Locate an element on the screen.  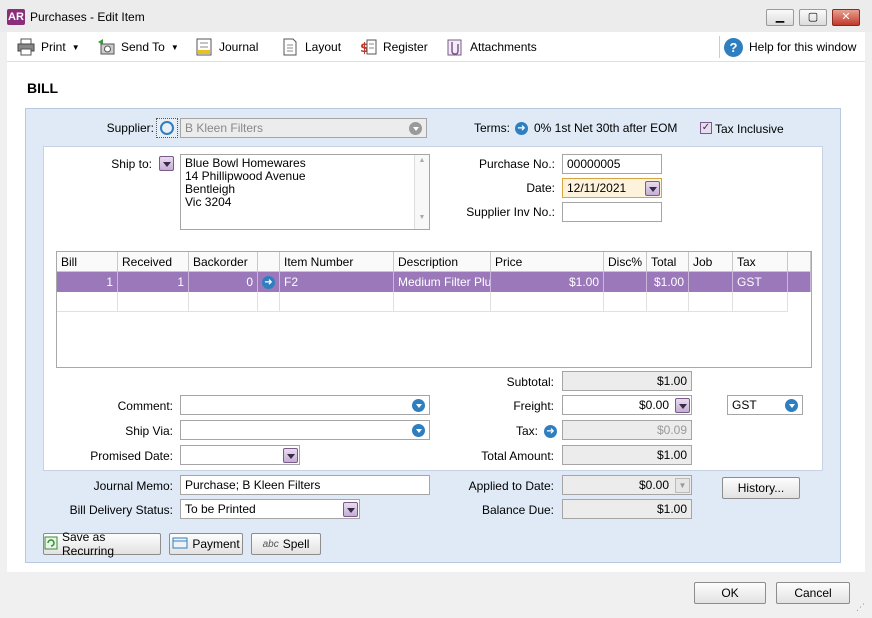
journal-button: Journal is located at coordinates (226, 47).